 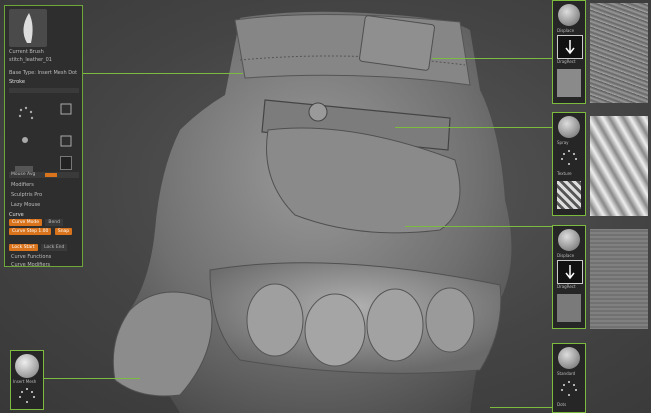 I want to click on callout-line-thumb, so click(x=90, y=378).